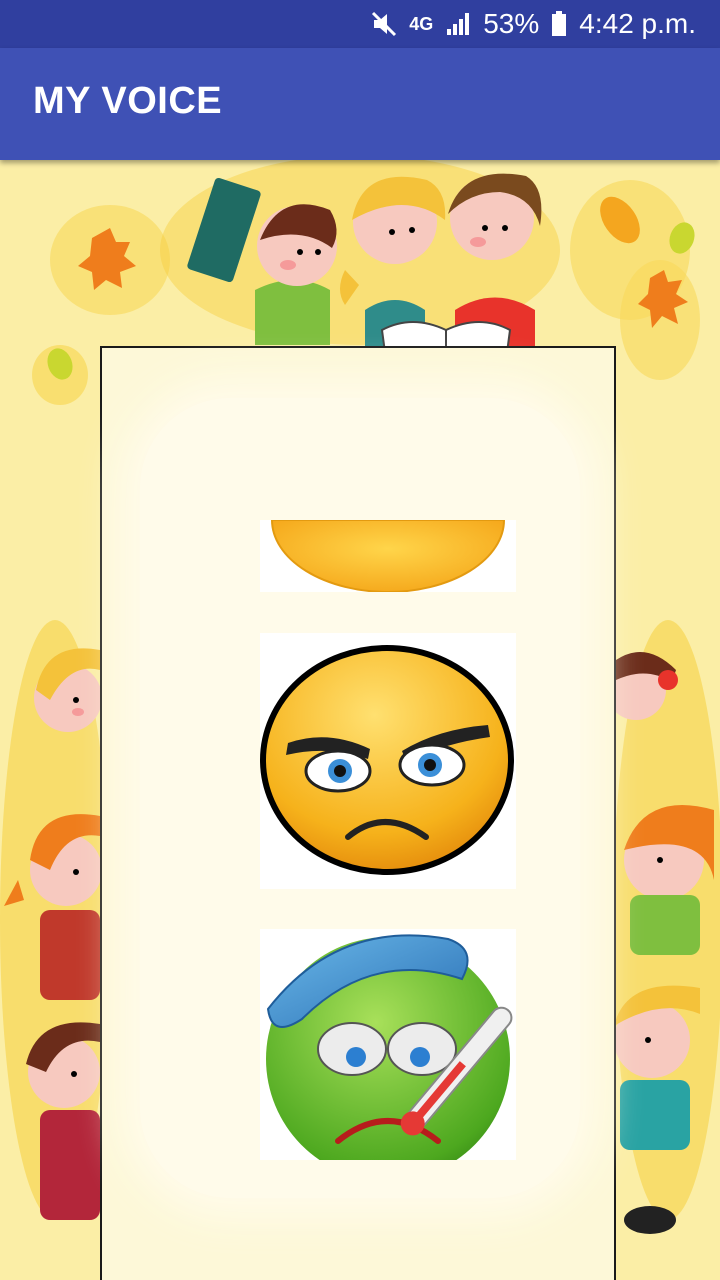 Image resolution: width=720 pixels, height=1280 pixels. I want to click on app-title: MY VOICE, so click(128, 101).